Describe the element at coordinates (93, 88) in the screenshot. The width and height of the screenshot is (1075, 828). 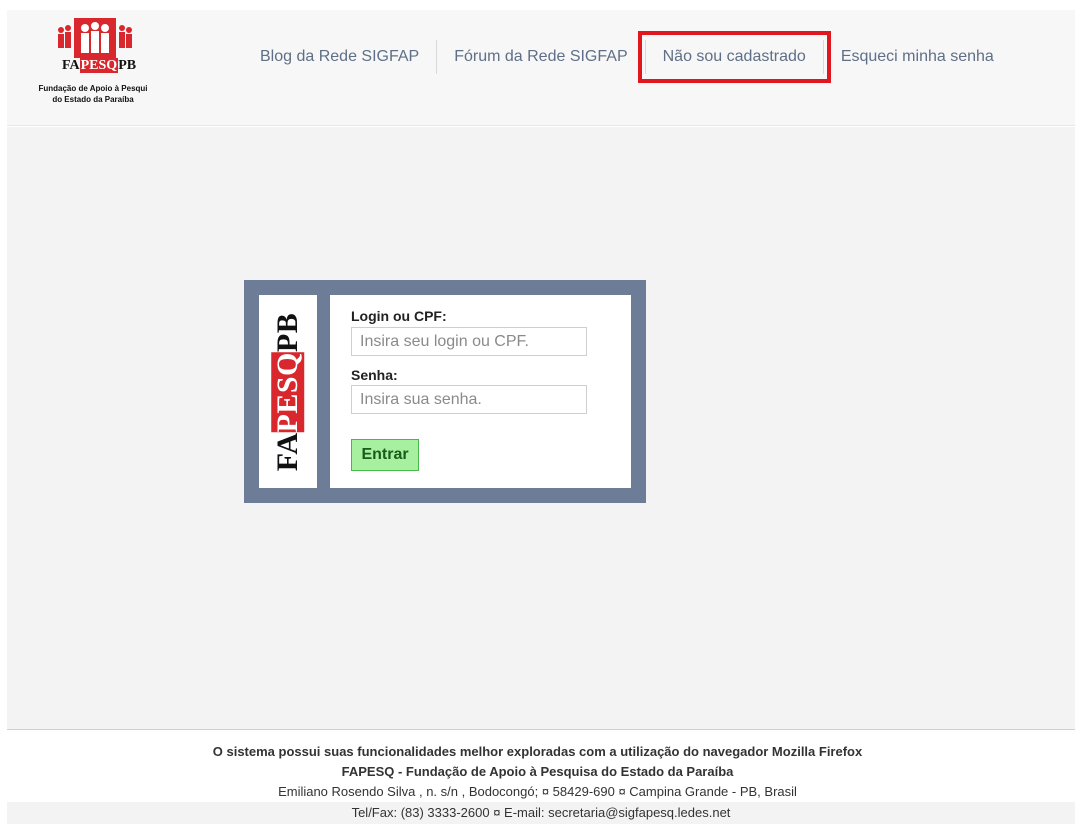
I see `logo-caption-line1: Fundação de Apoio à Pesqui` at that location.